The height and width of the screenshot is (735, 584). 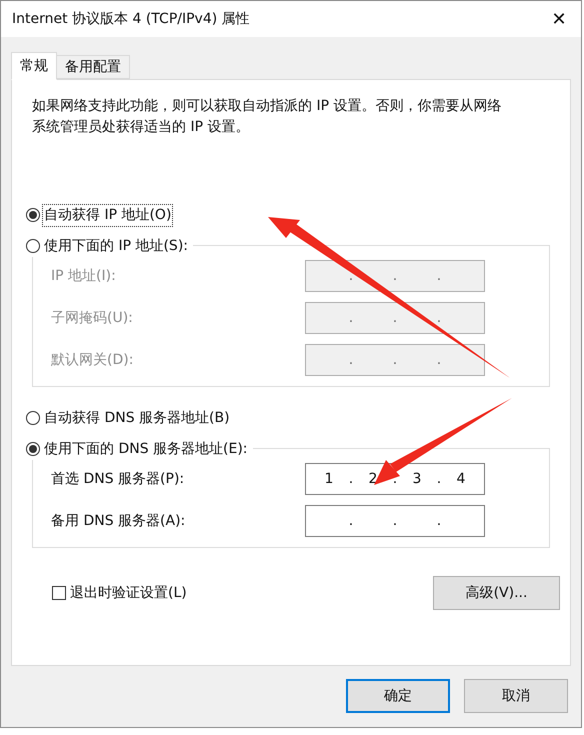 I want to click on tab: 备用配置, so click(x=93, y=67).